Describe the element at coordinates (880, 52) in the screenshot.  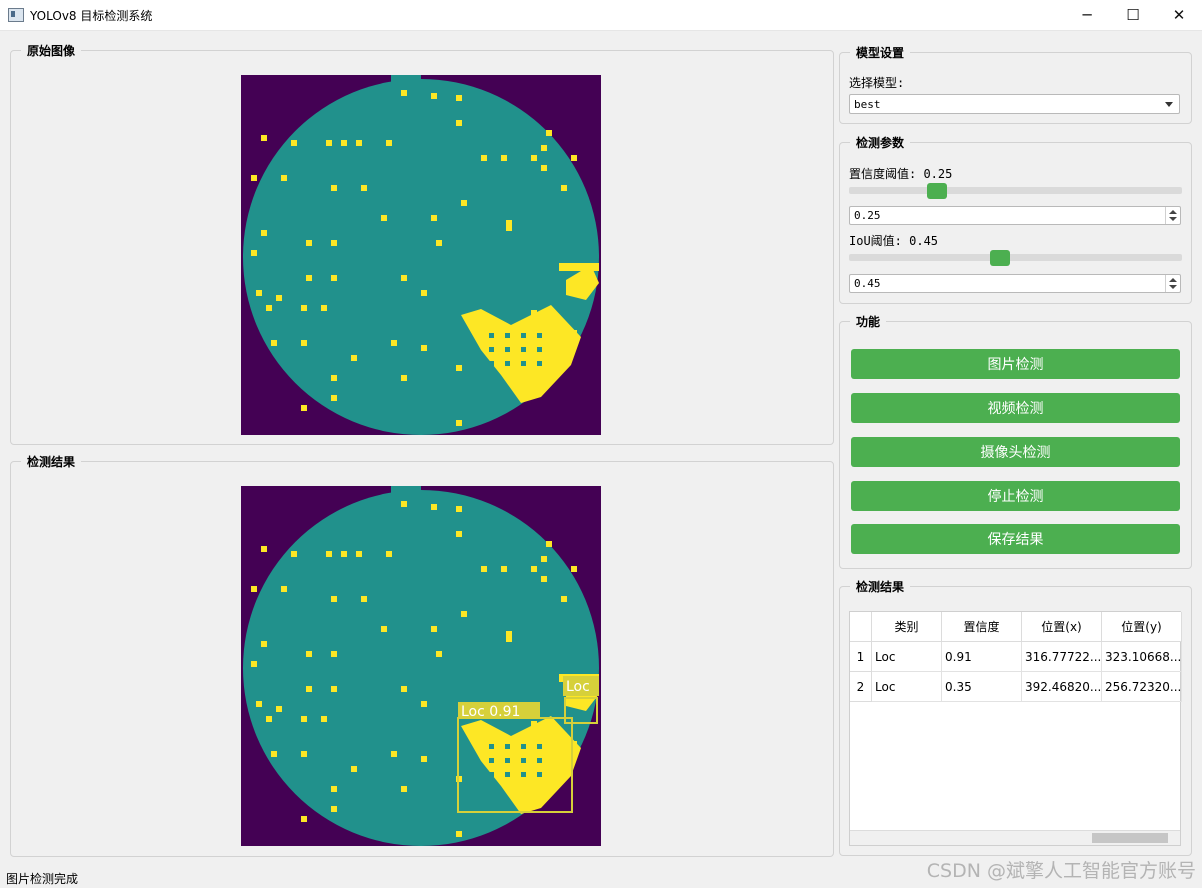
I see `model-settings-title: 模型设置` at that location.